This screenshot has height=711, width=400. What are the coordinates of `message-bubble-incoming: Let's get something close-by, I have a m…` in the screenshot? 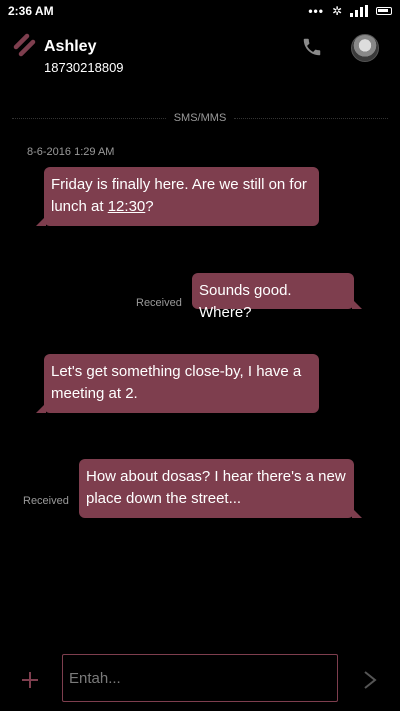 It's located at (177, 383).